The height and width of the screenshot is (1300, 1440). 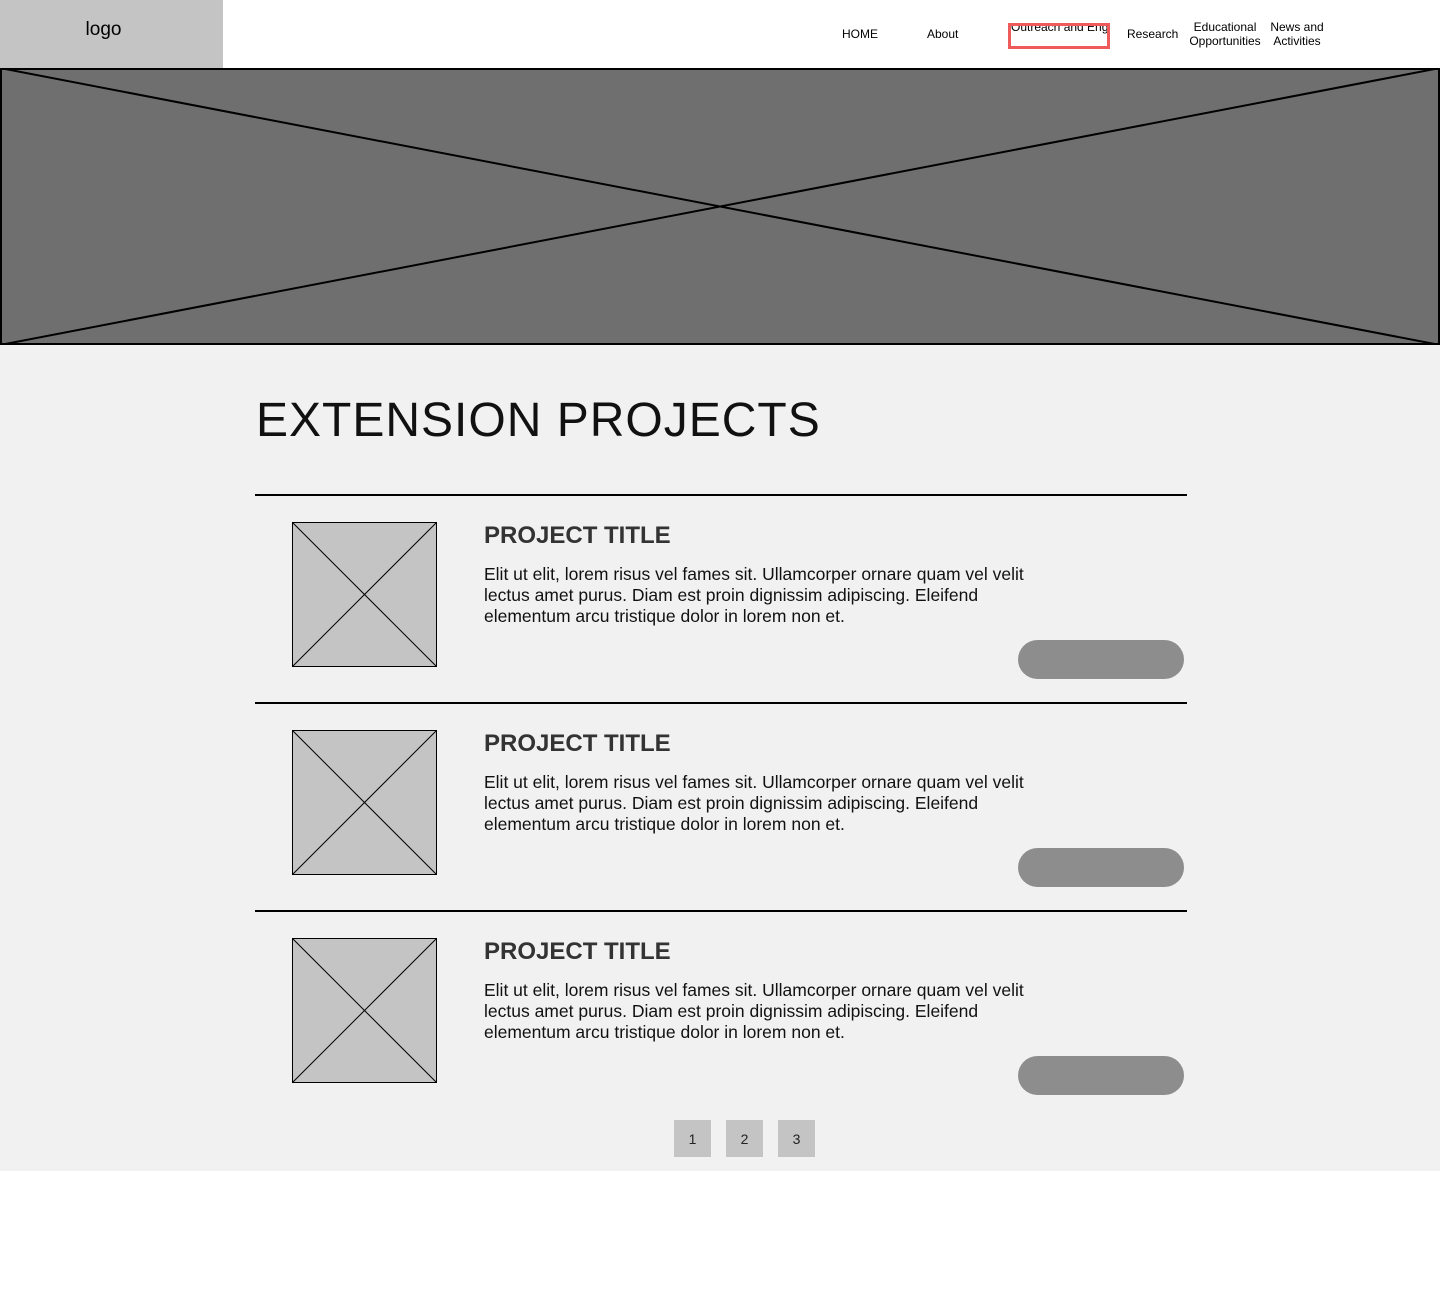 I want to click on logo: logo, so click(x=111, y=34).